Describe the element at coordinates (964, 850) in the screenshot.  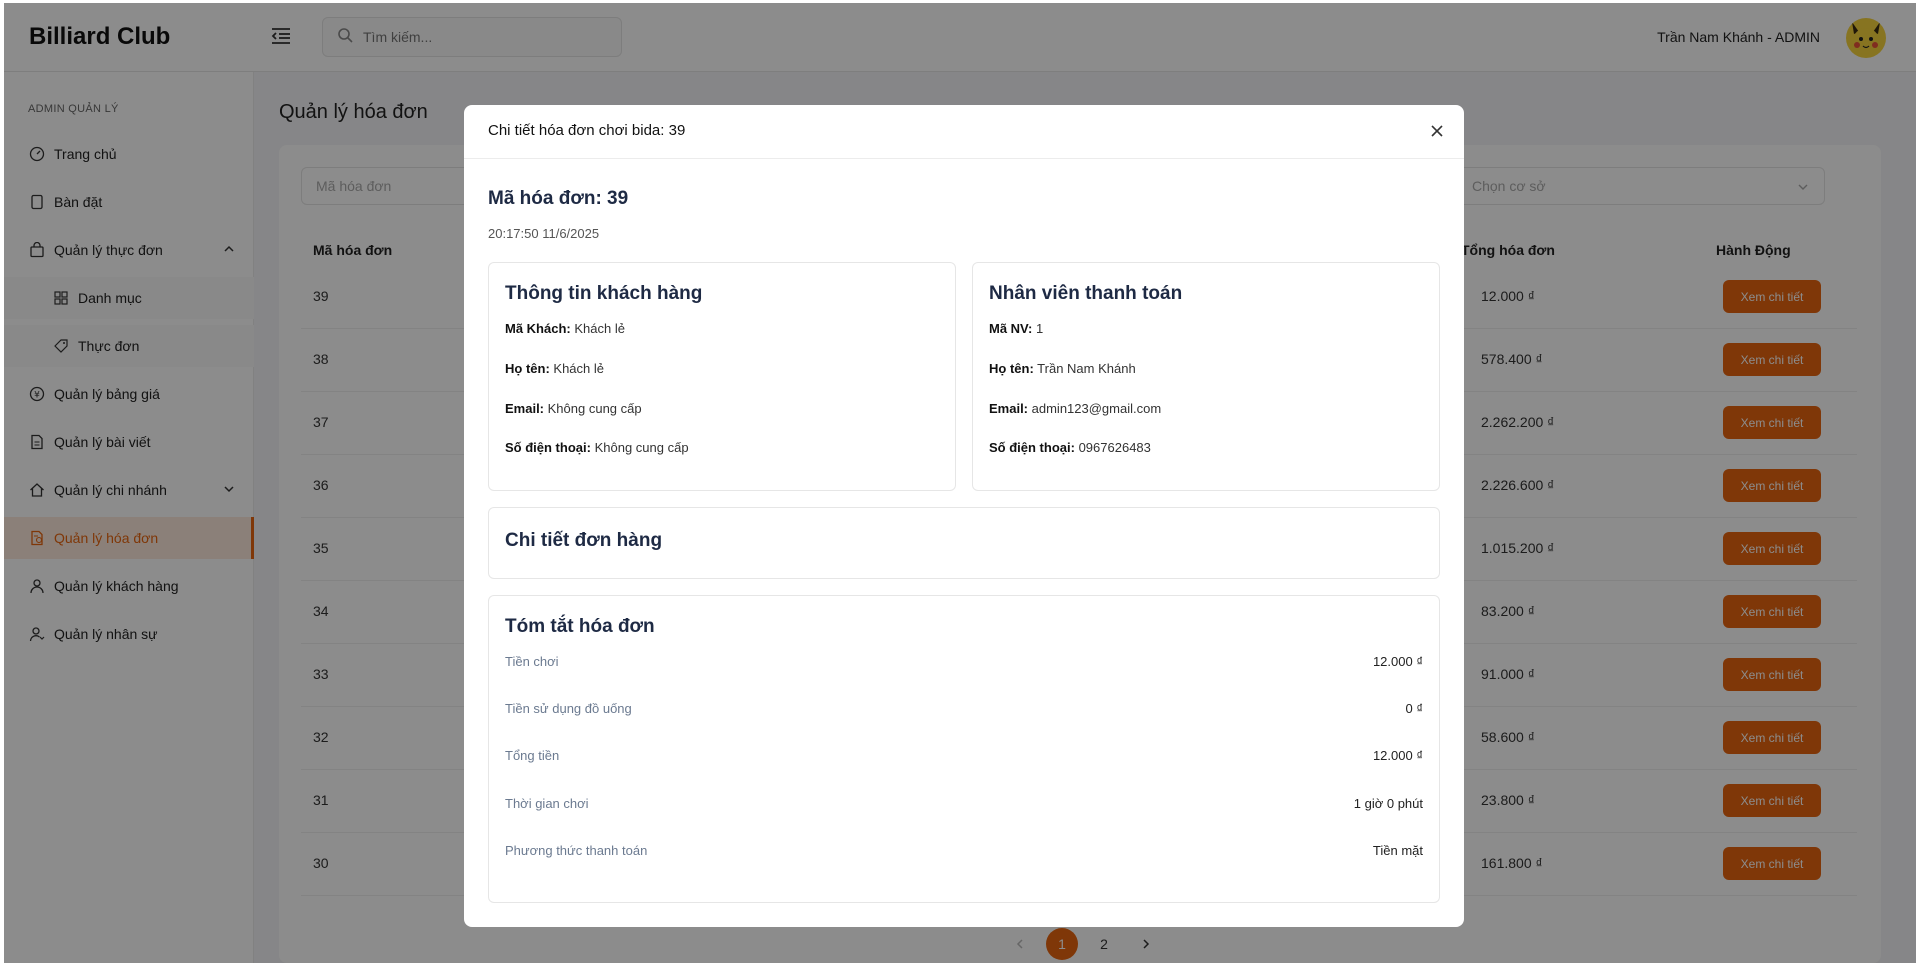
I see `summary-row-payment-method: Phương thức thanh toán Tiền mặt` at that location.